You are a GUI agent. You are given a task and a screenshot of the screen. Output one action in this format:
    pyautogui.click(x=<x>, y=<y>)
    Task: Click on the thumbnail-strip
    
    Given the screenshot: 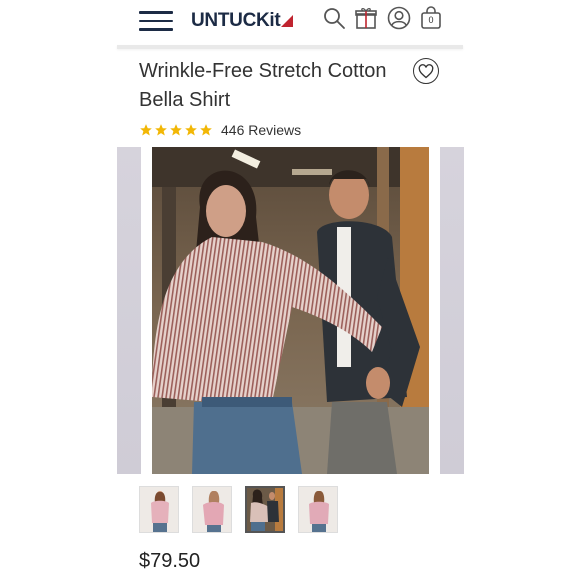 What is the action you would take?
    pyautogui.click(x=238, y=509)
    